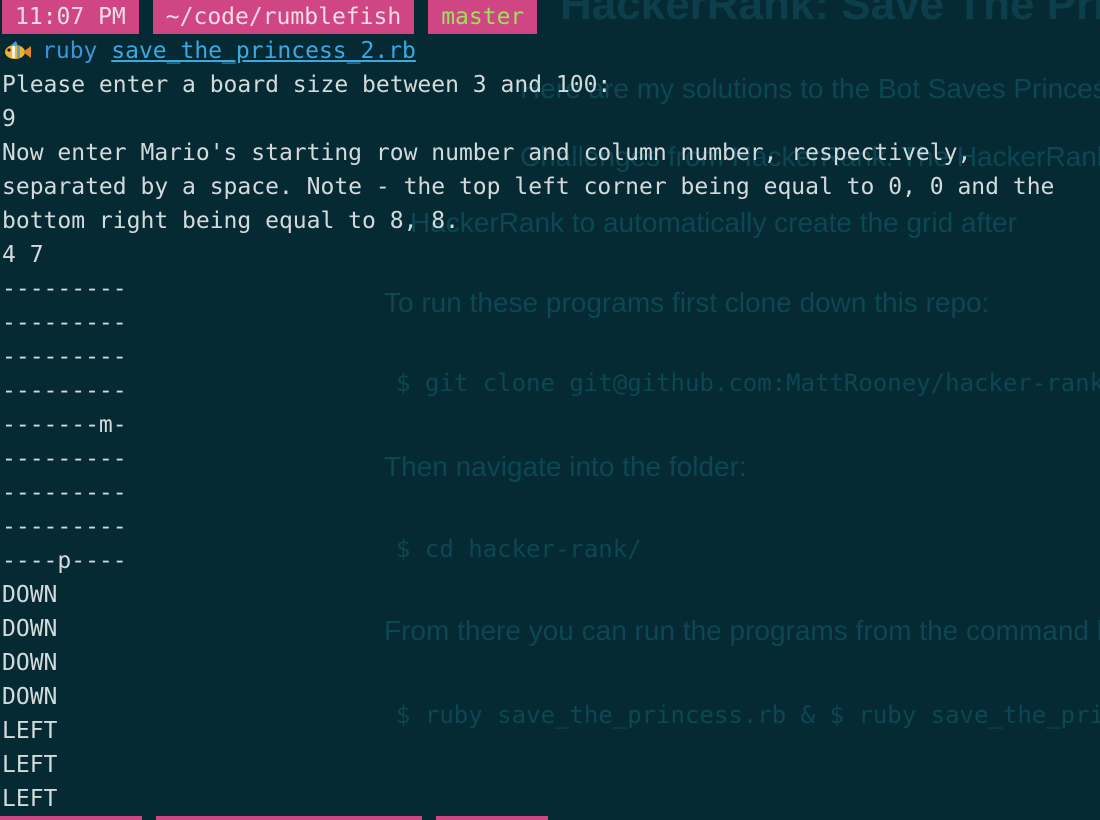 The image size is (1100, 820). I want to click on prompt-bar: 11:07 PM ~/code/rumblefish master, so click(550, 17).